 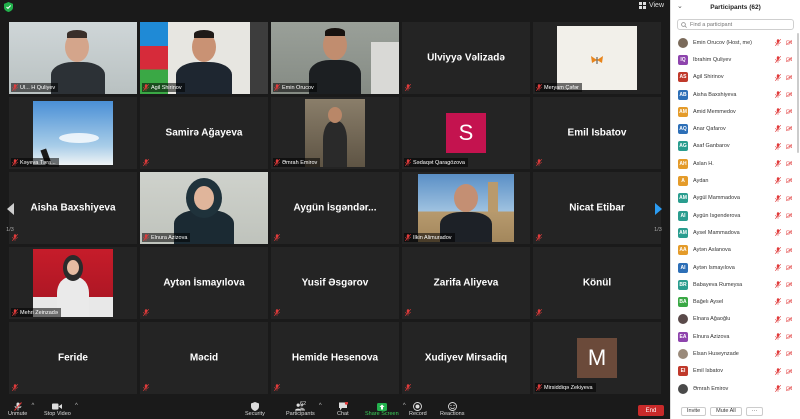 What do you see at coordinates (798, 93) in the screenshot?
I see `participant-list-scrollbar` at bounding box center [798, 93].